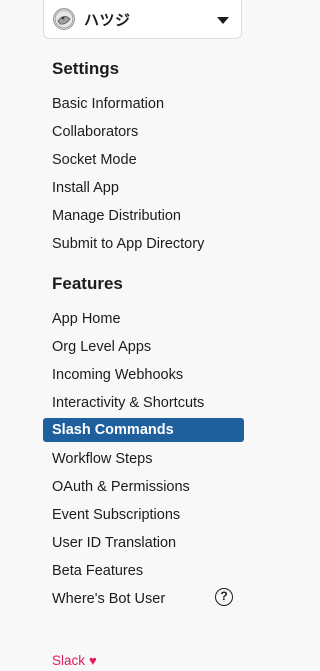  Describe the element at coordinates (224, 597) in the screenshot. I see `help-icon: ?` at that location.